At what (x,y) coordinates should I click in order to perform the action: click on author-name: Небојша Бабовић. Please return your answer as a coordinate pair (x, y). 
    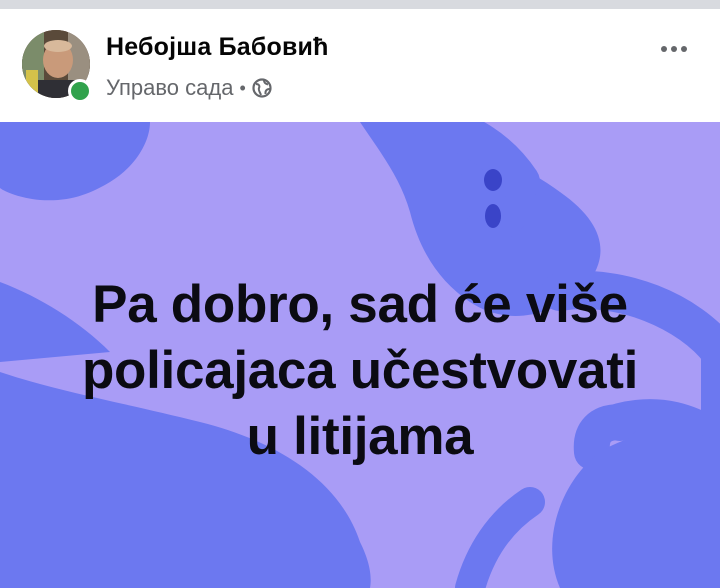
    Looking at the image, I should click on (217, 47).